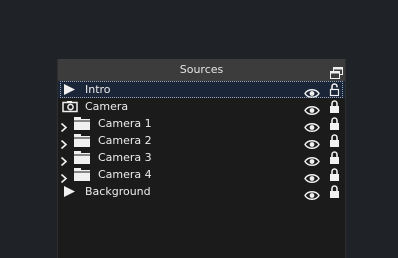  I want to click on undock-button, so click(336, 71).